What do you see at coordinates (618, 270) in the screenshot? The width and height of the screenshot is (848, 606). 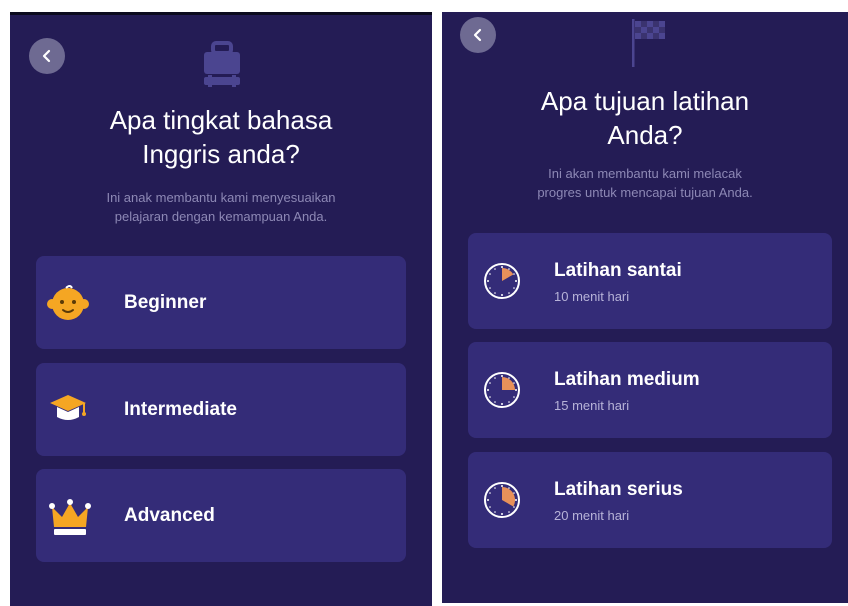 I see `option-label: Latihan santai` at bounding box center [618, 270].